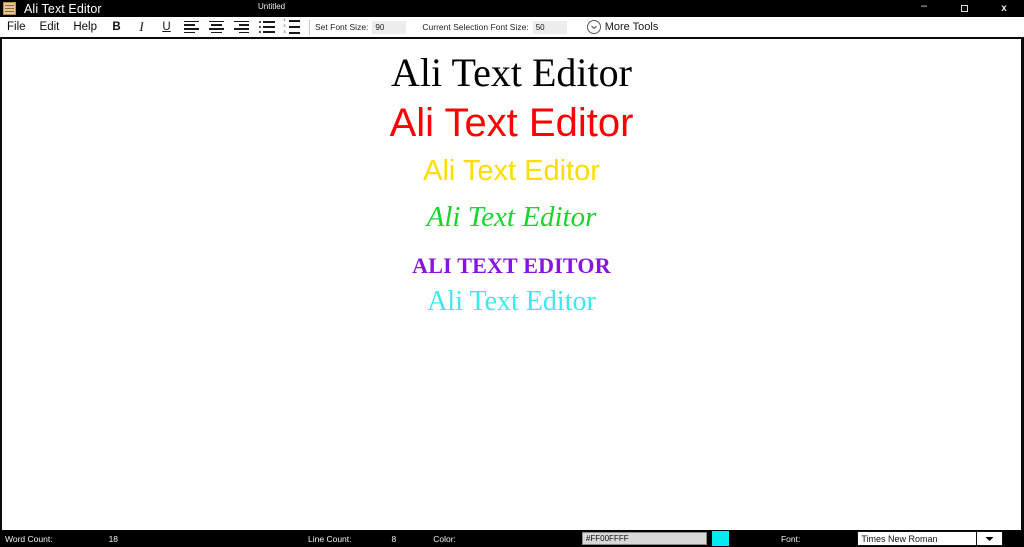 The image size is (1024, 547). I want to click on bullet-list-icon, so click(266, 27).